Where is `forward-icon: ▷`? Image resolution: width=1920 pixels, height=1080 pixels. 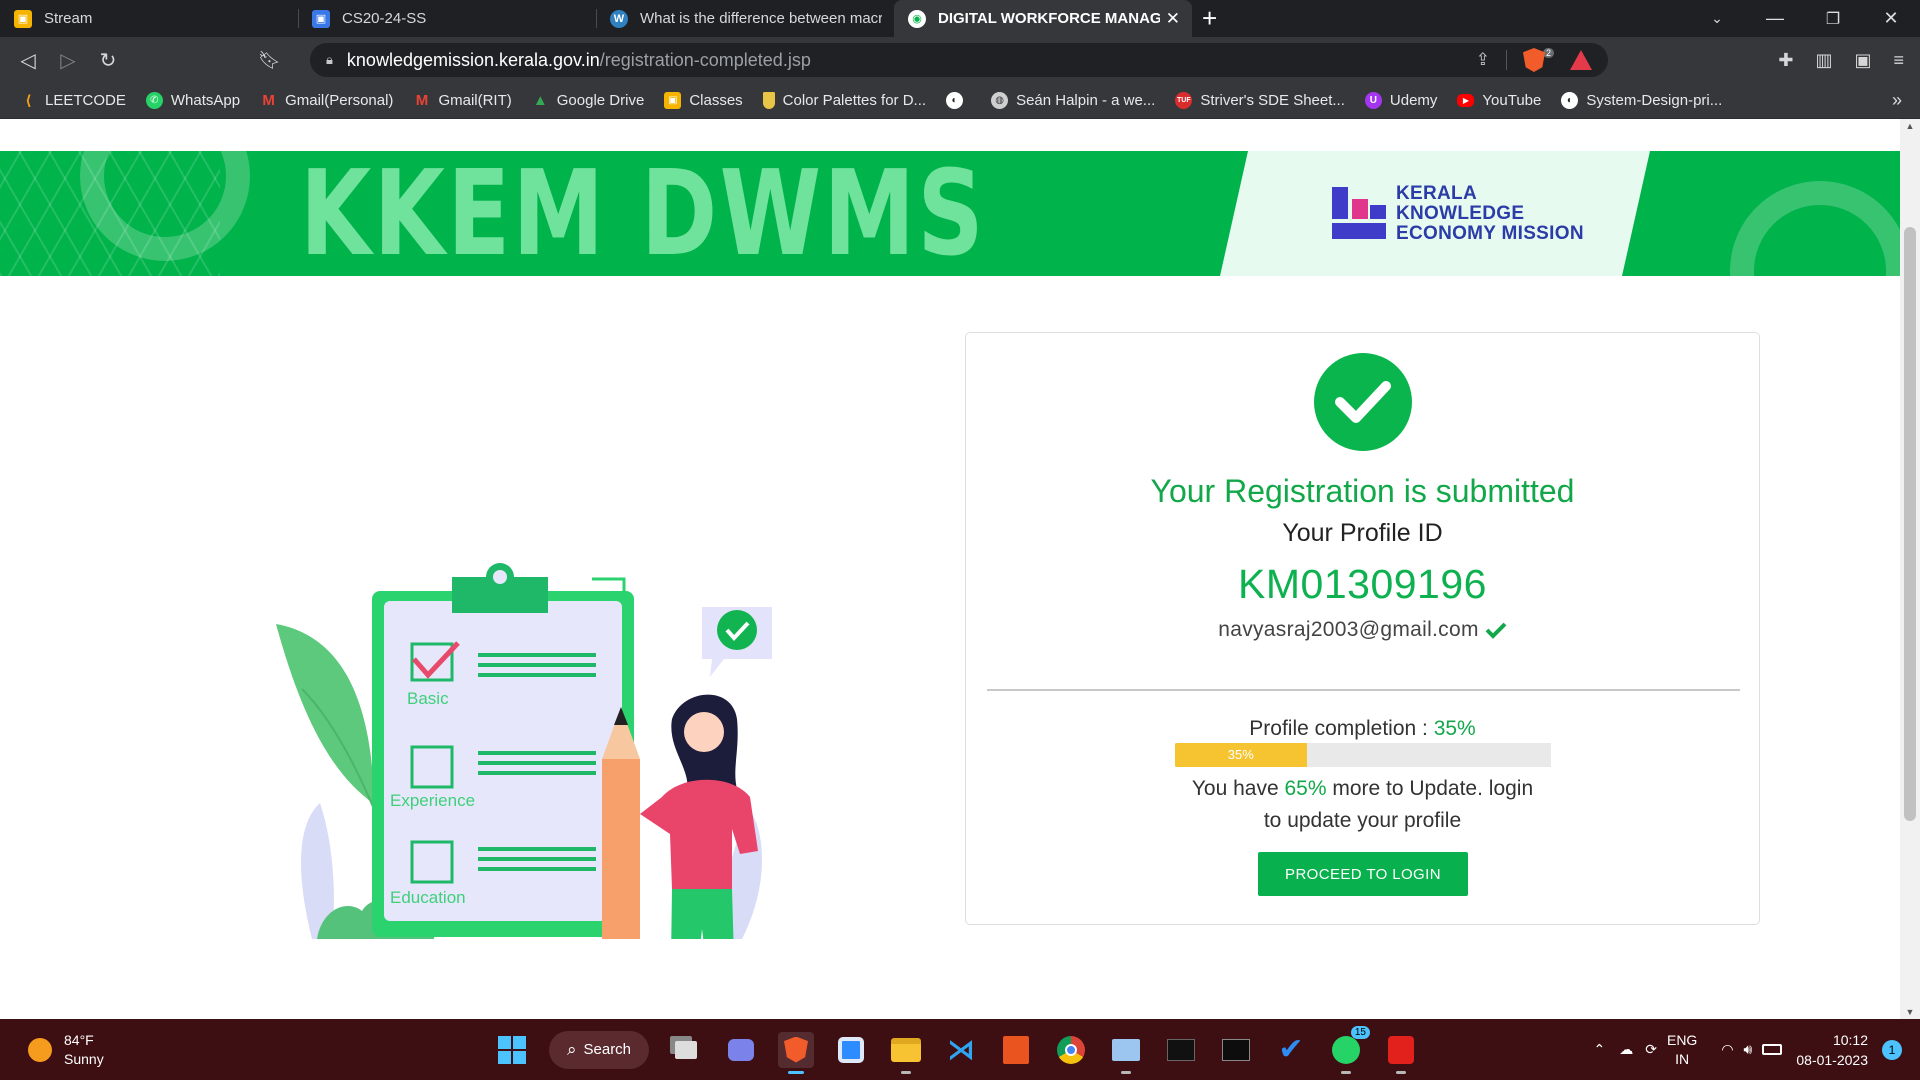 forward-icon: ▷ is located at coordinates (68, 60).